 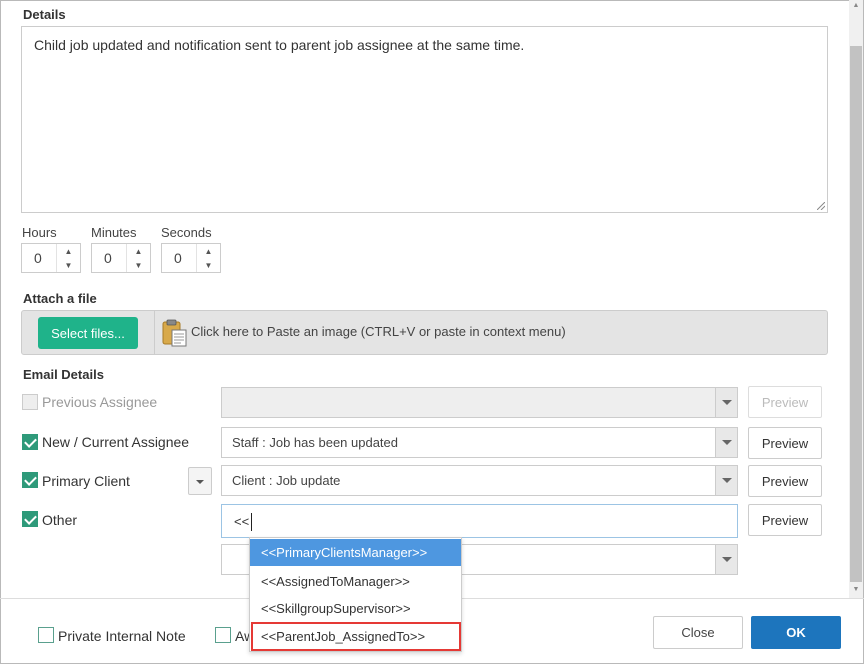 I want to click on autocomplete-item: <<SkillgroupSupervisor>>, so click(x=355, y=608).